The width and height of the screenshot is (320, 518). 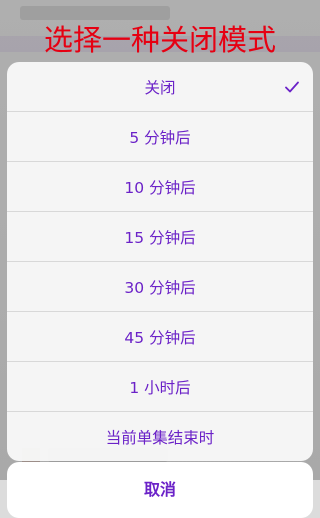 I want to click on option-label: 30 分钟后, so click(x=160, y=287).